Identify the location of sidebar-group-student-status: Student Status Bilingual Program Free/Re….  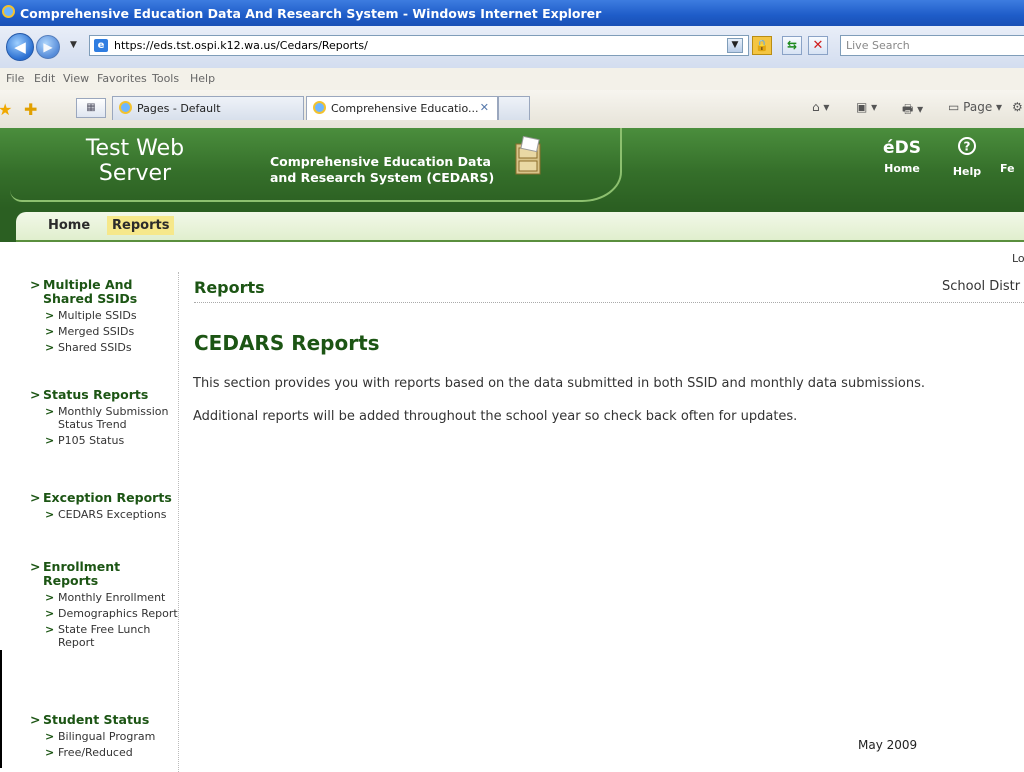
(104, 736).